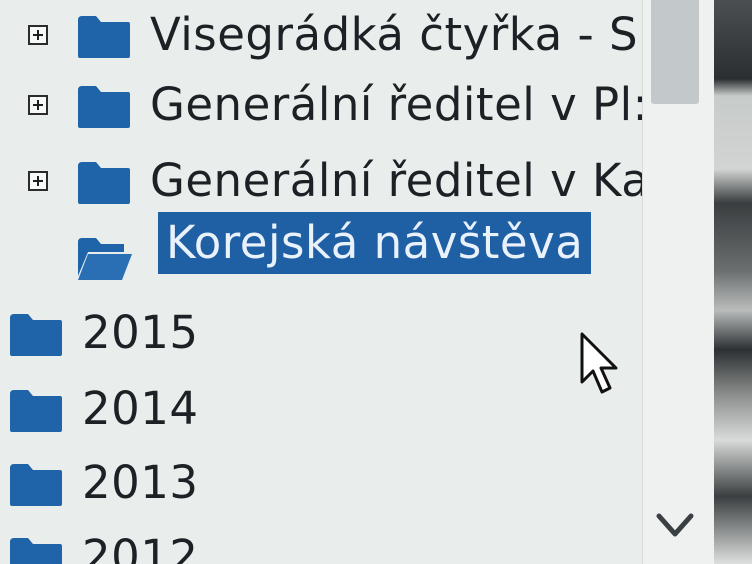  I want to click on tree-item-label: 2015, so click(140, 332).